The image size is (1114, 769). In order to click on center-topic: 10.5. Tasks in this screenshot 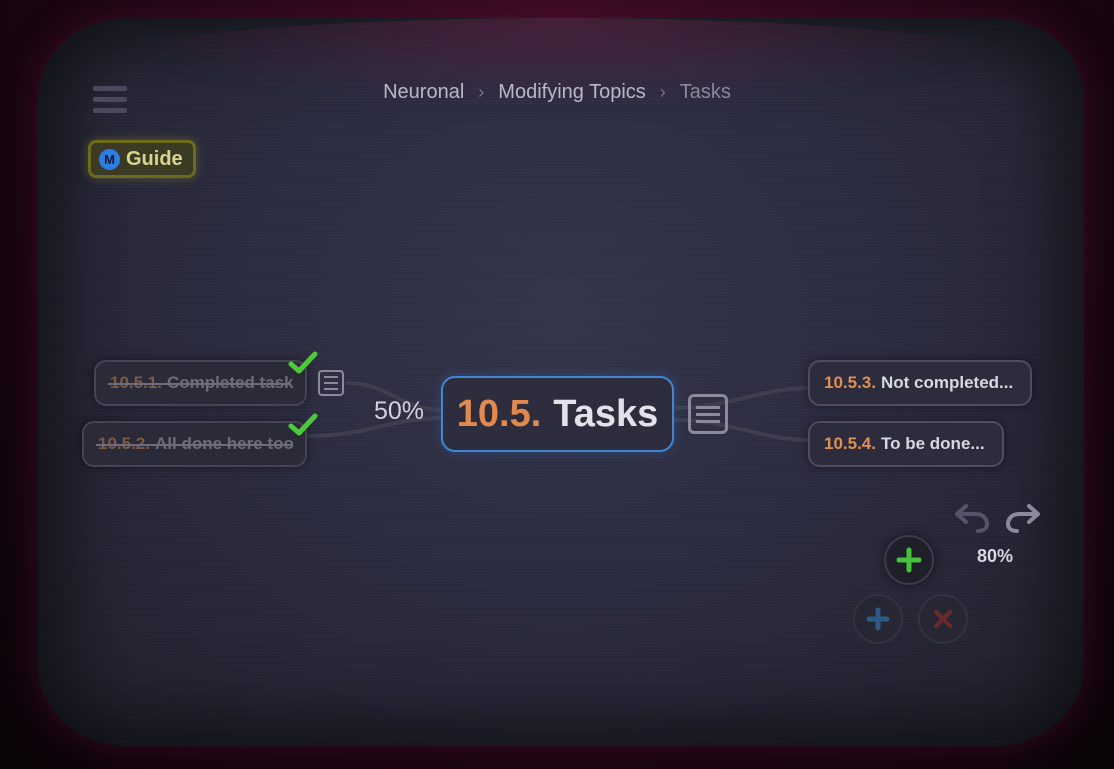, I will do `click(557, 414)`.